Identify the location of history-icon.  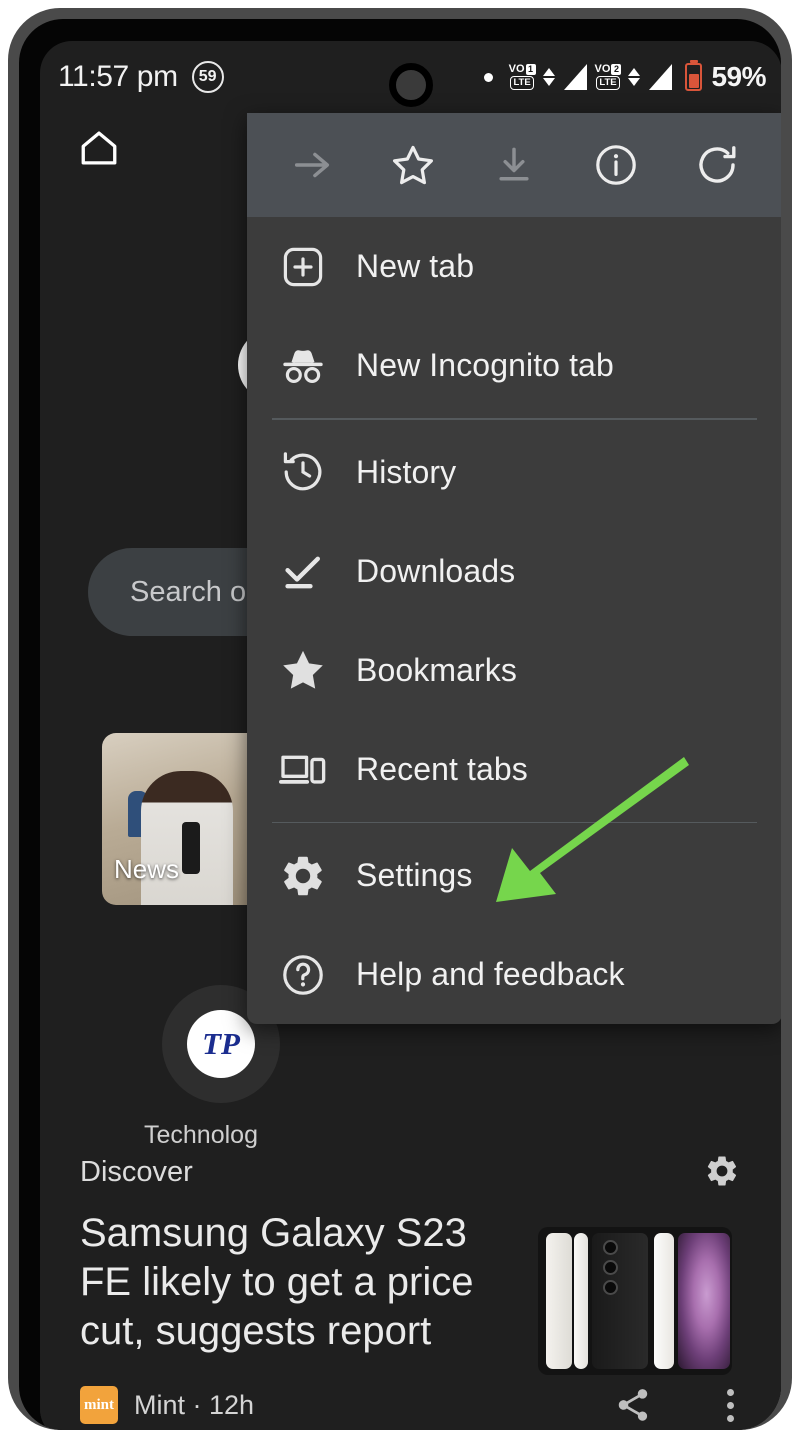
(303, 472).